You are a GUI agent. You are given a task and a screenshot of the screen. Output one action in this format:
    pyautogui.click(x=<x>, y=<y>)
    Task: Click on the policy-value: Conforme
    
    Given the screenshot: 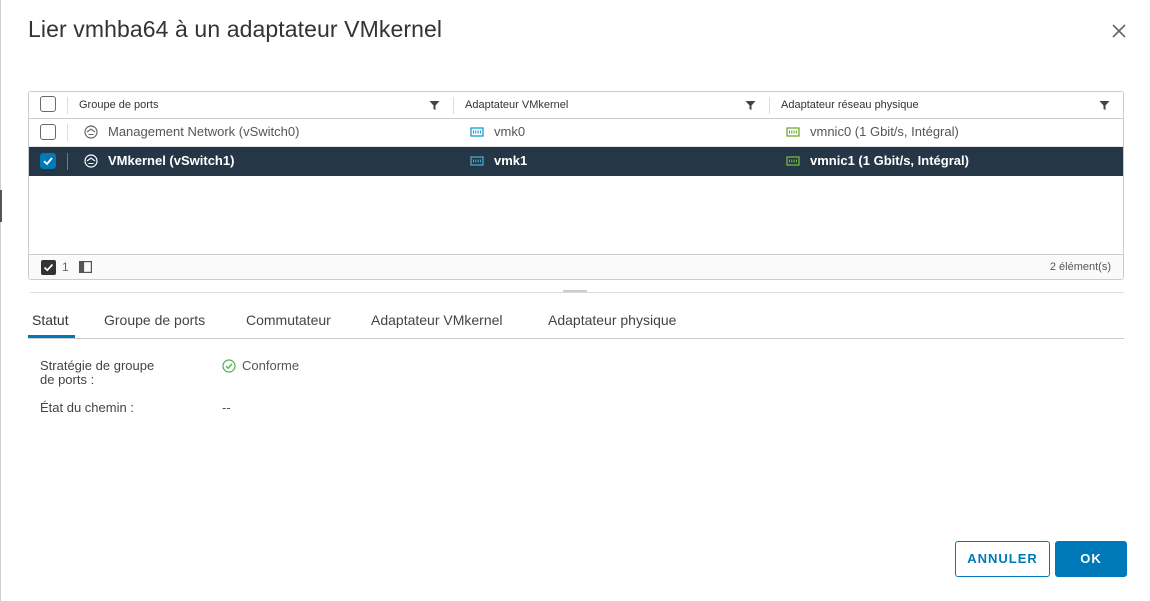 What is the action you would take?
    pyautogui.click(x=271, y=365)
    